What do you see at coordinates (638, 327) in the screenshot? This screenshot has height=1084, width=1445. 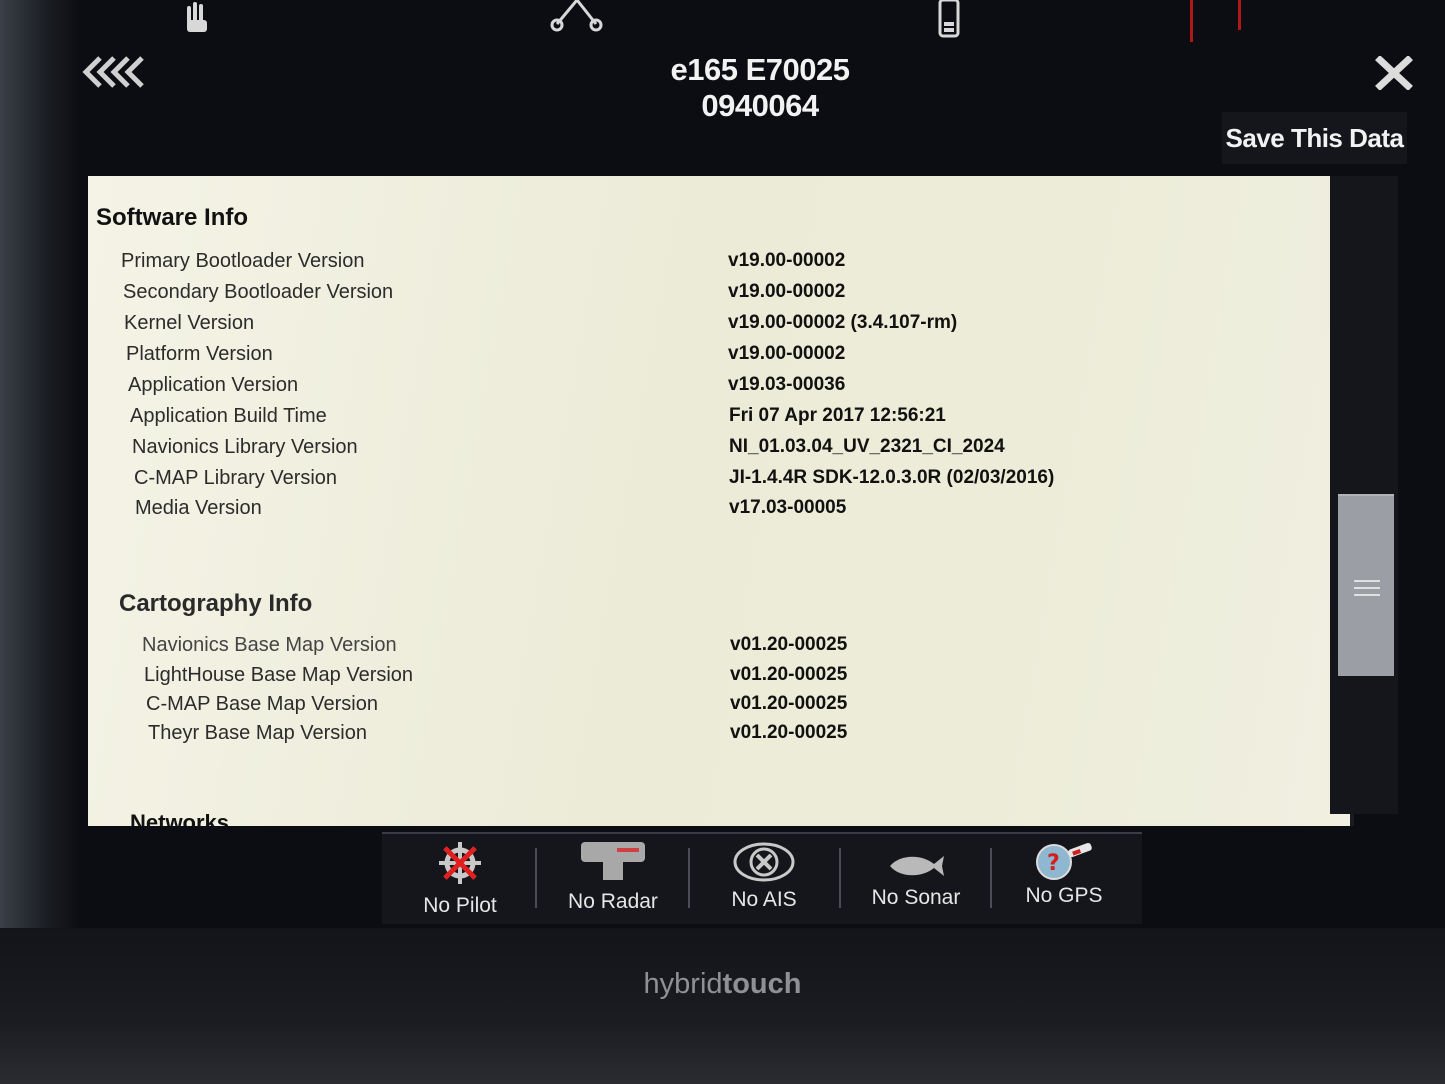 I see `info-row: Kernel Version v19.00-00002 (3.4.107-rm)` at bounding box center [638, 327].